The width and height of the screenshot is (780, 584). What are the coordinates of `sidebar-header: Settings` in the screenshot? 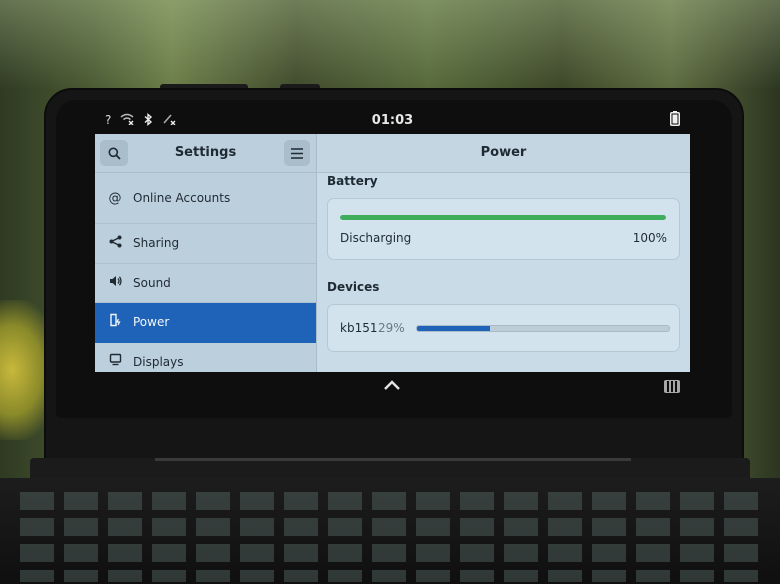 It's located at (205, 153).